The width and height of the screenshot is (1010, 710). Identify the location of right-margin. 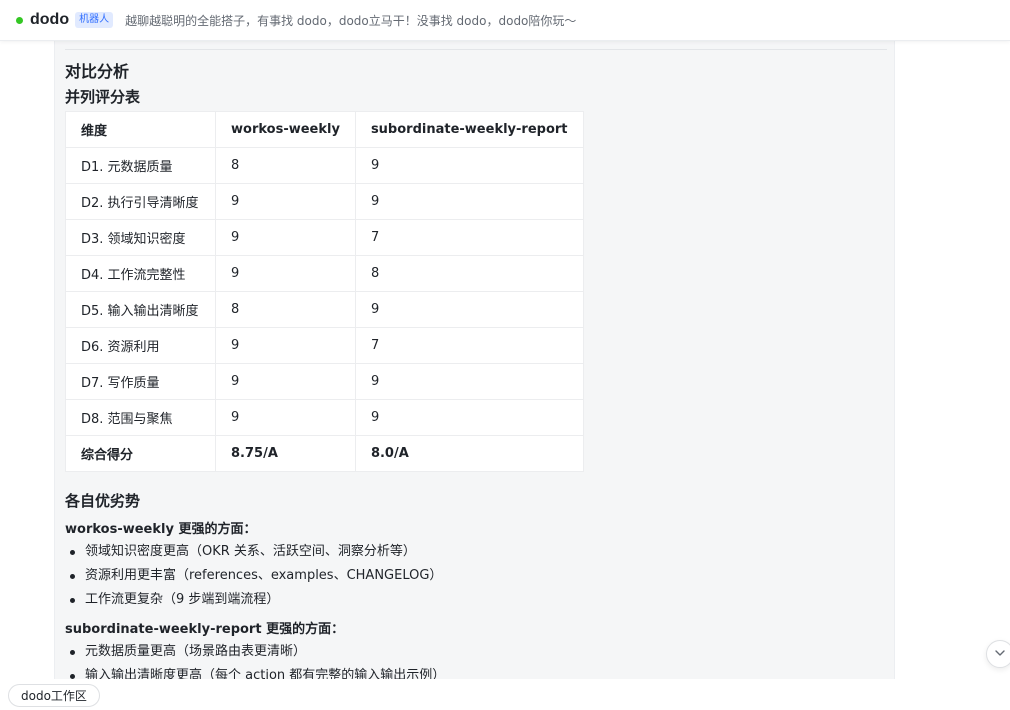
(952, 360).